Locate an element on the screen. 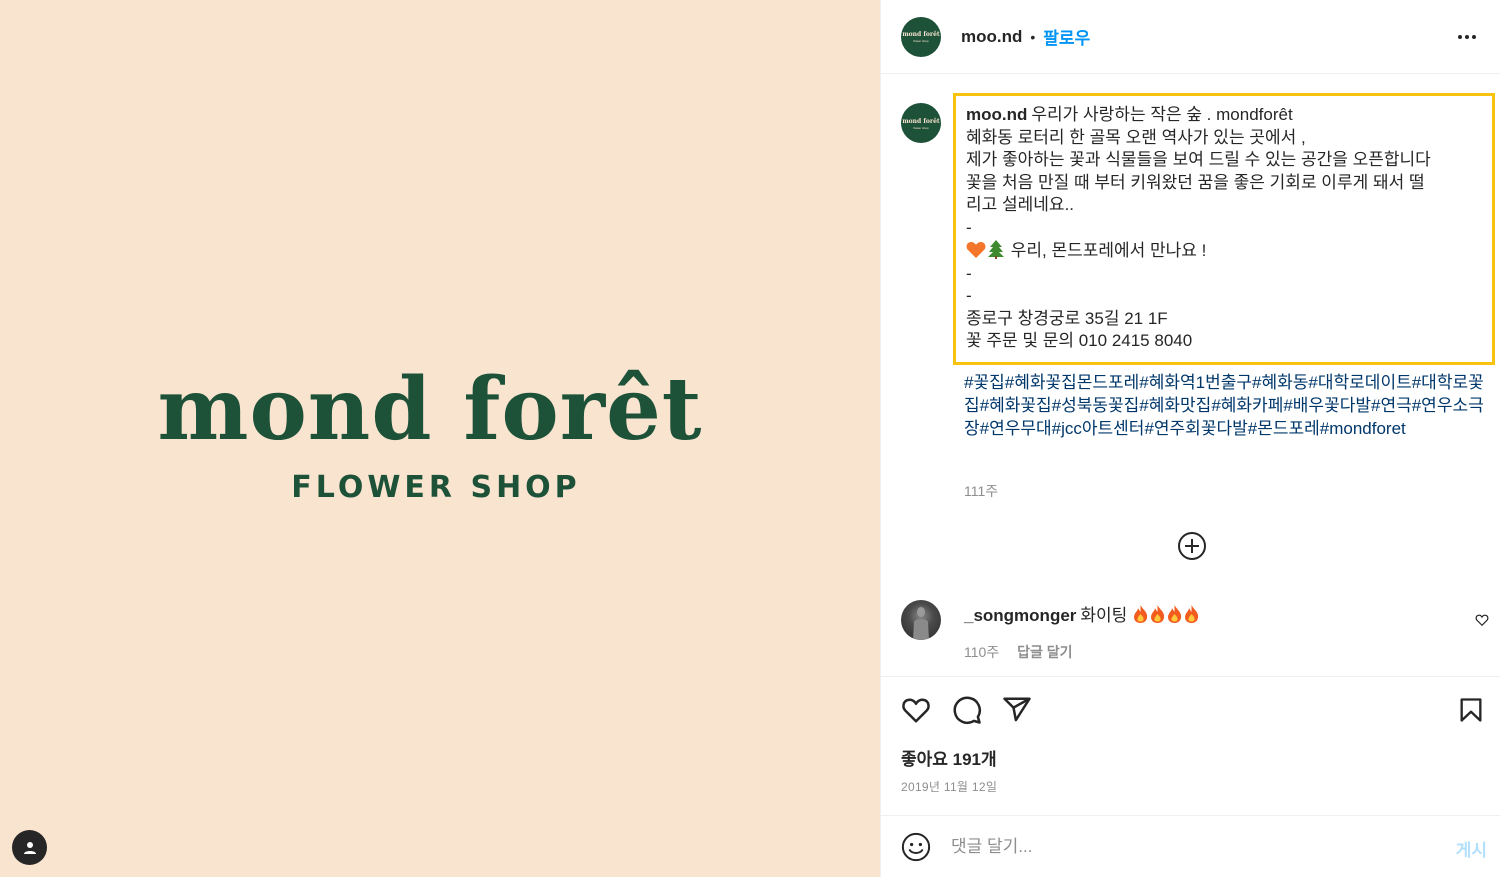  post-header: mond forêt flower shop moo.nd • 팔로우 is located at coordinates (1190, 37).